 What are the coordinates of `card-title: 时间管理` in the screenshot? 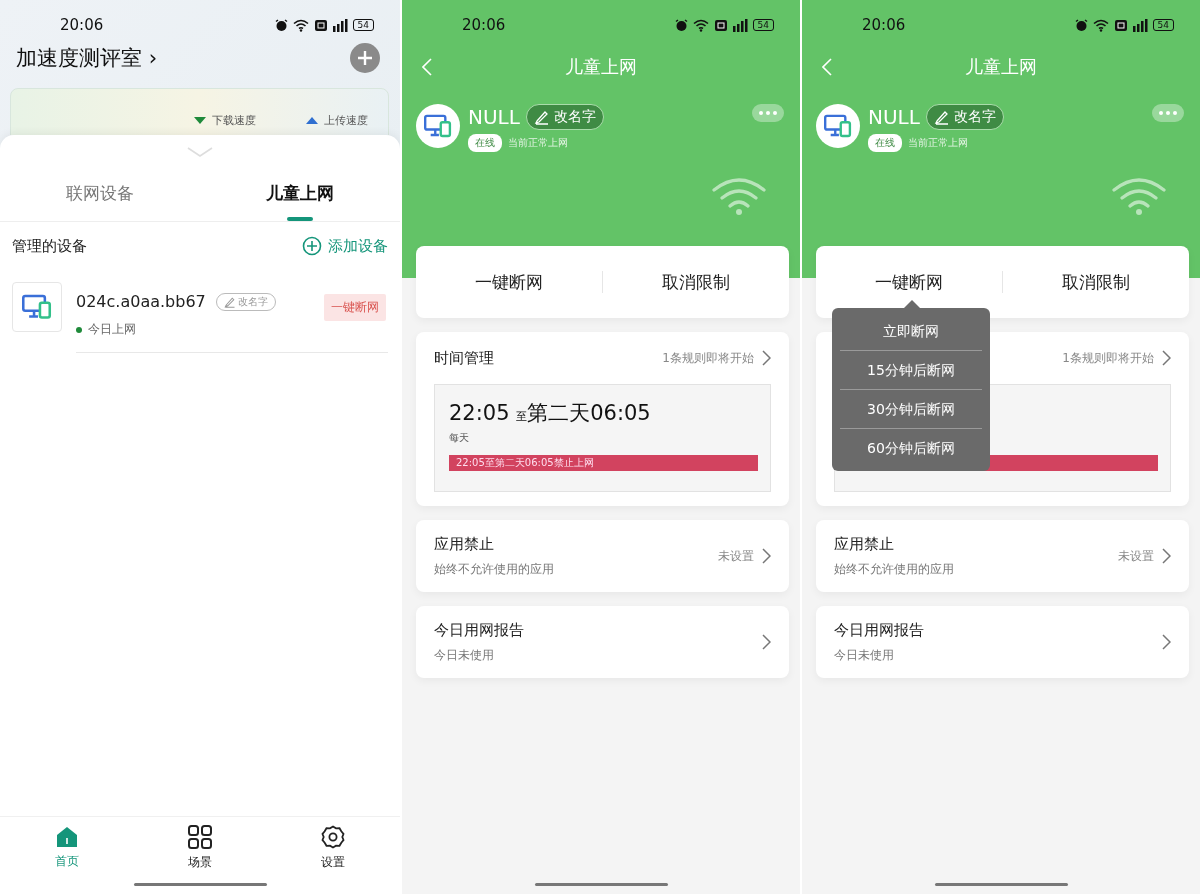 It's located at (464, 358).